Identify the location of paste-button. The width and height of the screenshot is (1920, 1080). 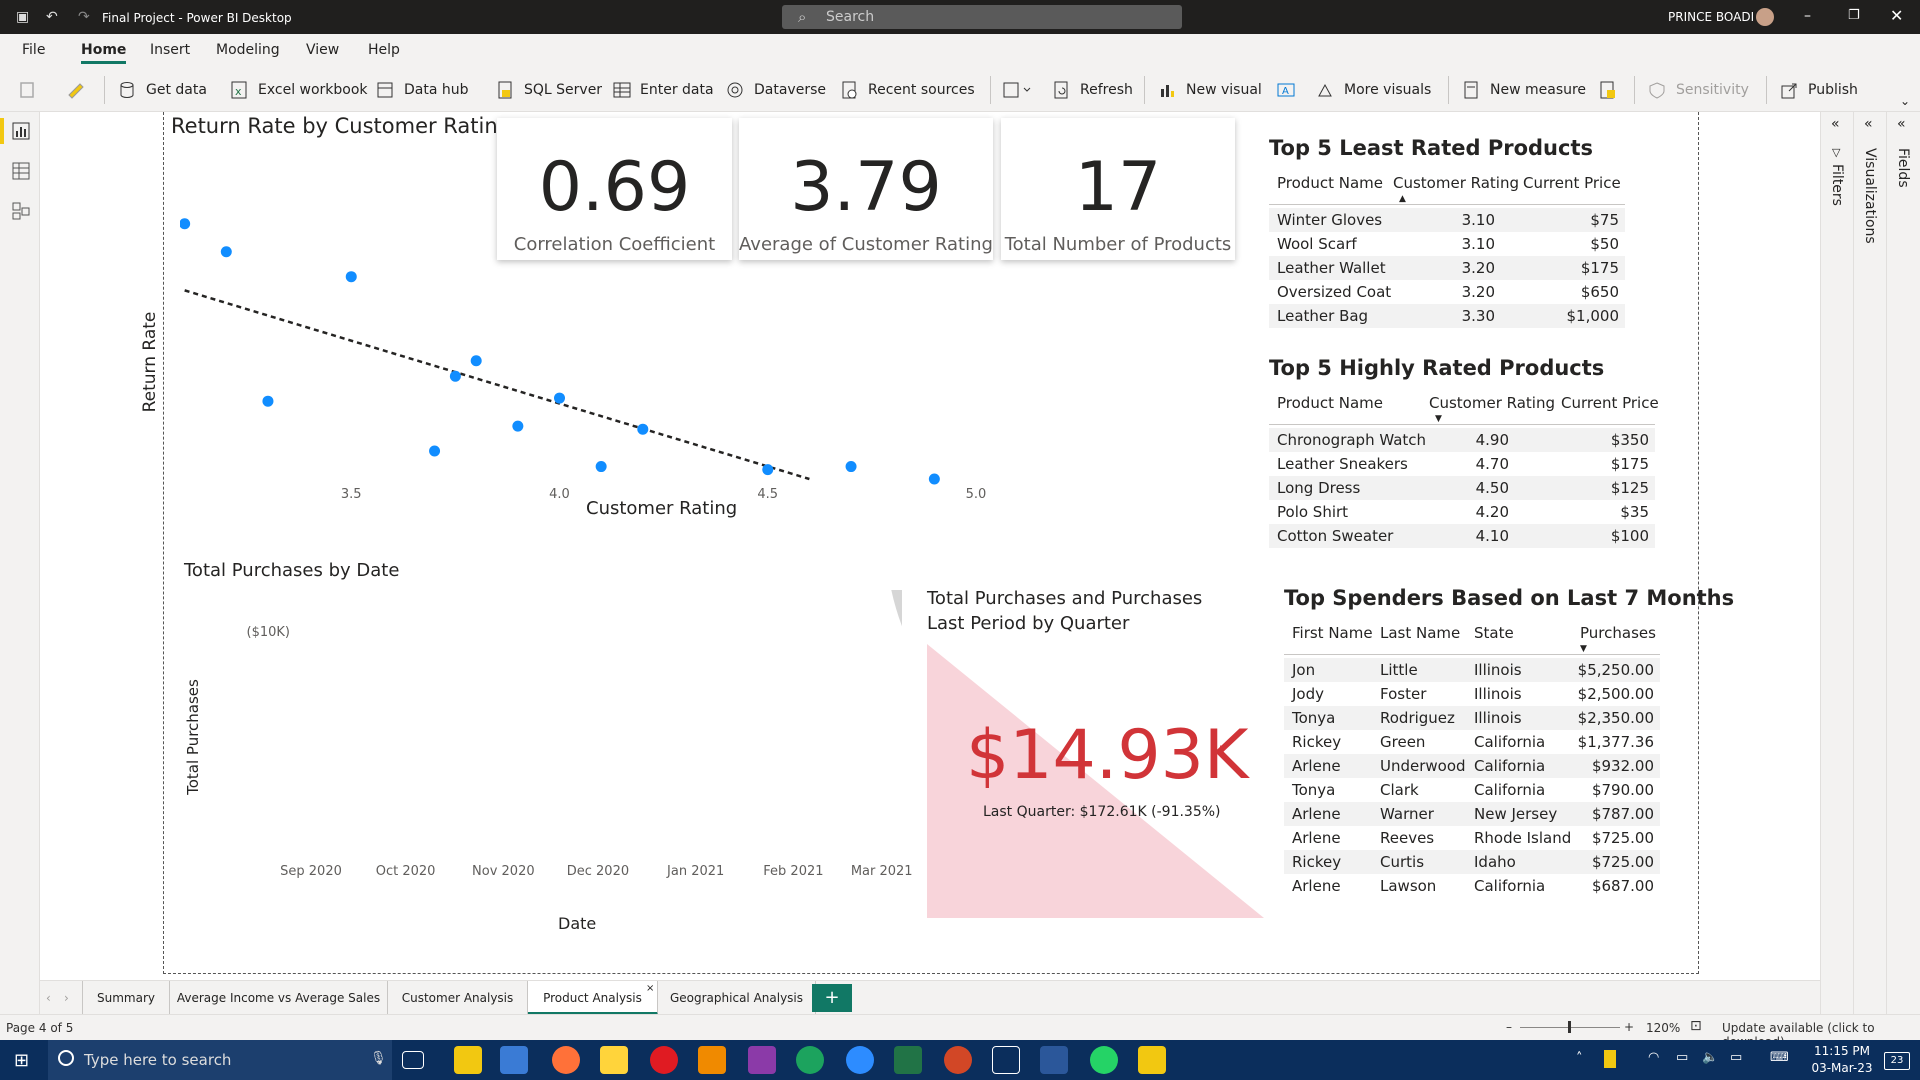
(36, 90).